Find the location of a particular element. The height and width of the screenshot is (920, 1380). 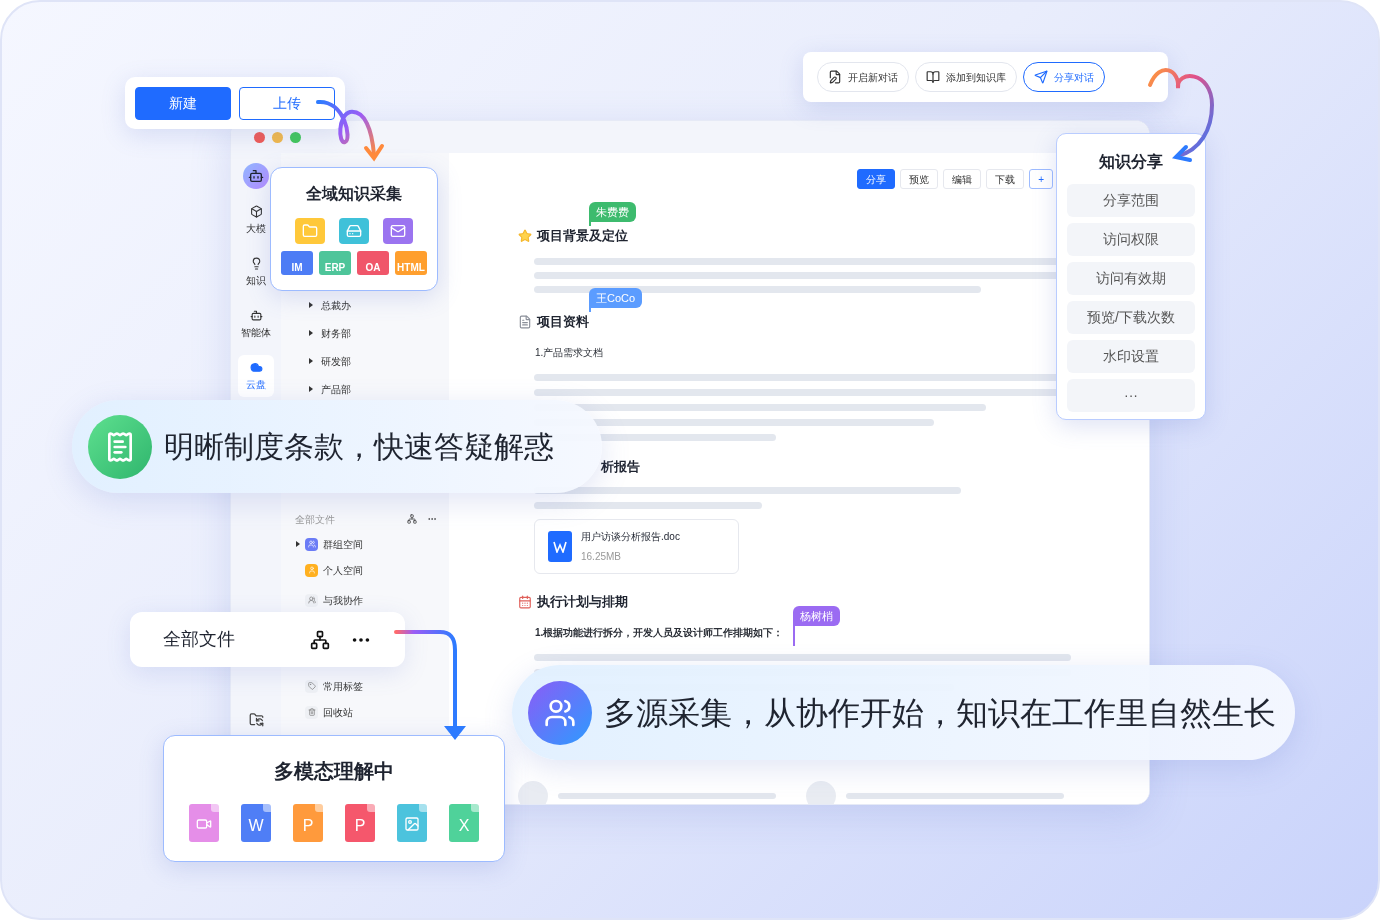

document-action-button: 编辑 is located at coordinates (962, 179).